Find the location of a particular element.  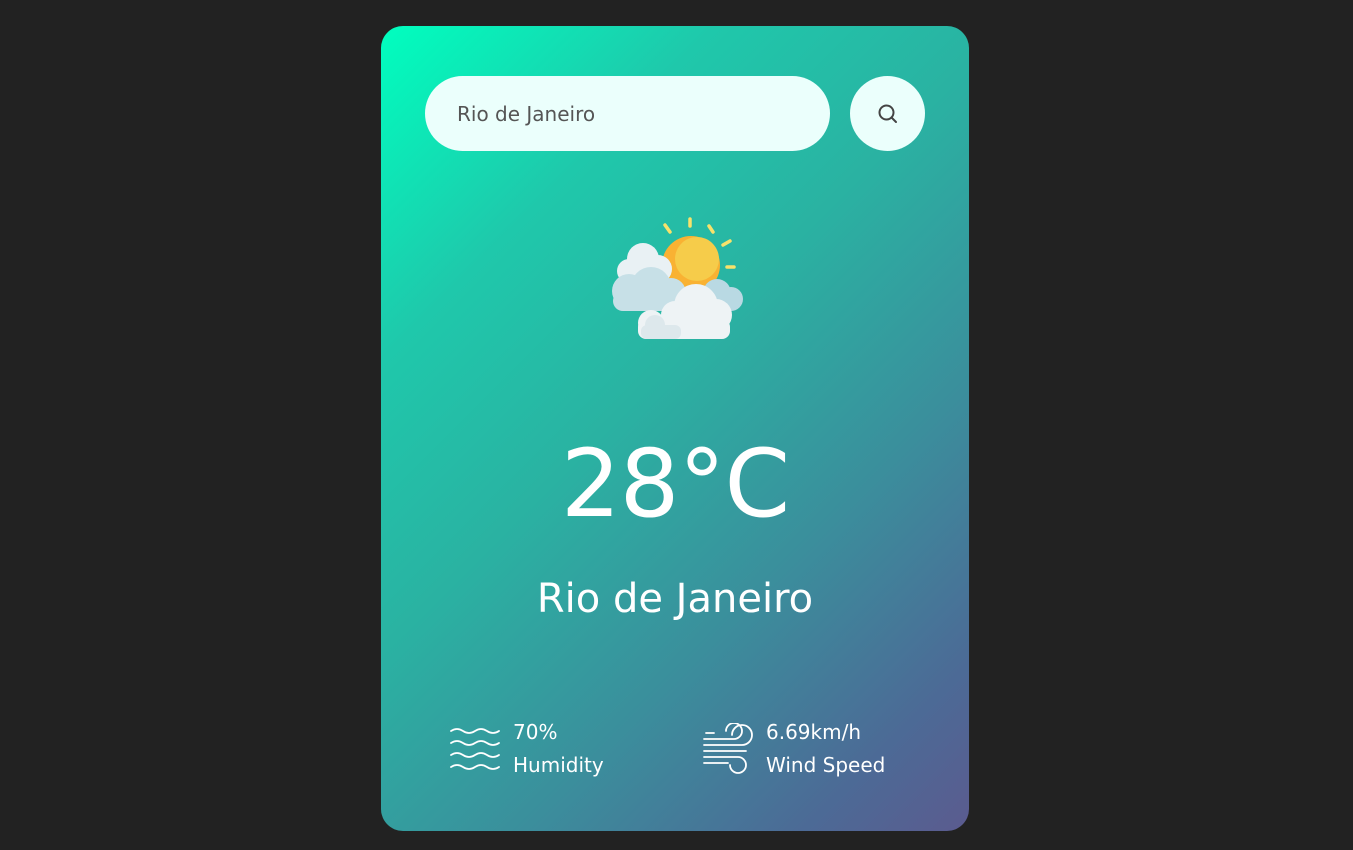

search-icon is located at coordinates (887, 113).